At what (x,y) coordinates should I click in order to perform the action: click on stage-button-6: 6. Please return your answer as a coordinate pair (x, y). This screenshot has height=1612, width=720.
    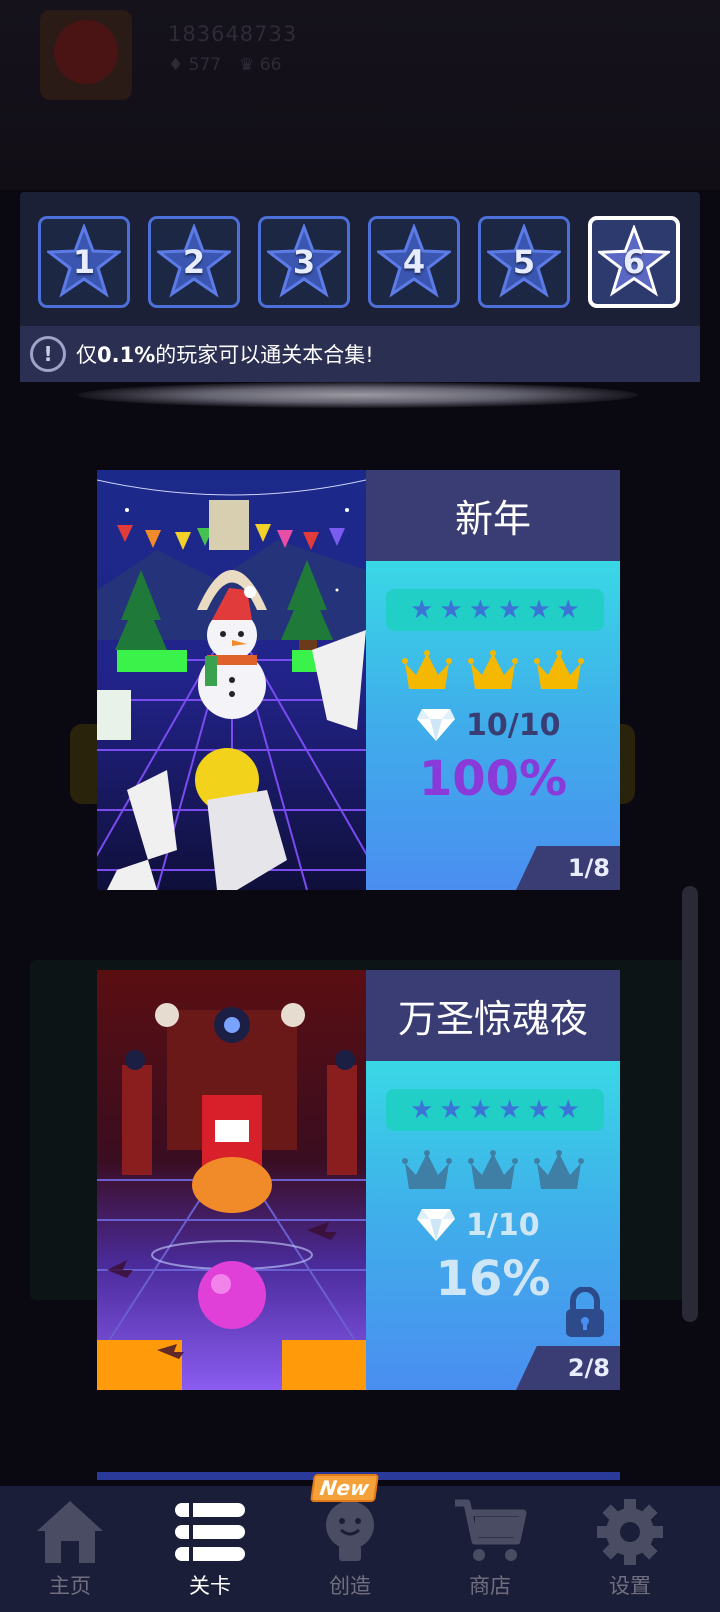
    Looking at the image, I should click on (634, 262).